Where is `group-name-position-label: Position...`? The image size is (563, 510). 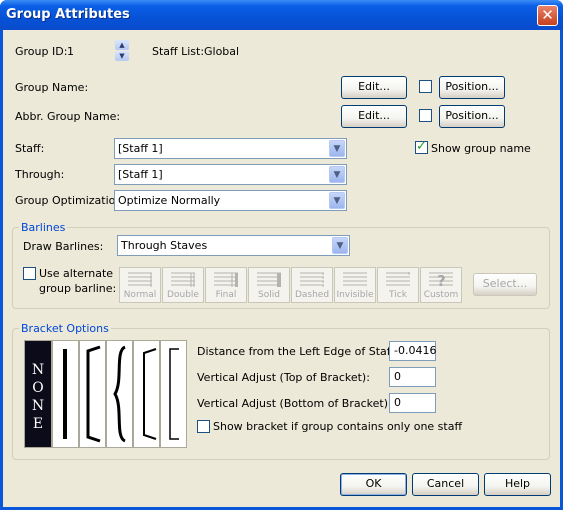
group-name-position-label: Position... is located at coordinates (472, 86).